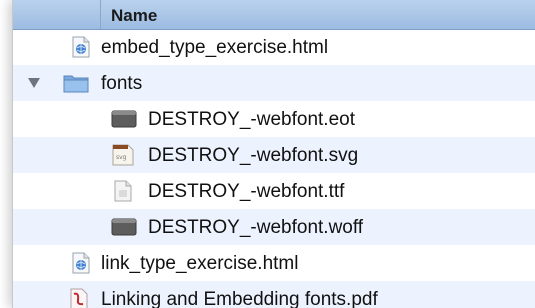 The width and height of the screenshot is (535, 308). What do you see at coordinates (200, 263) in the screenshot?
I see `file-name: link_type_exercise.html` at bounding box center [200, 263].